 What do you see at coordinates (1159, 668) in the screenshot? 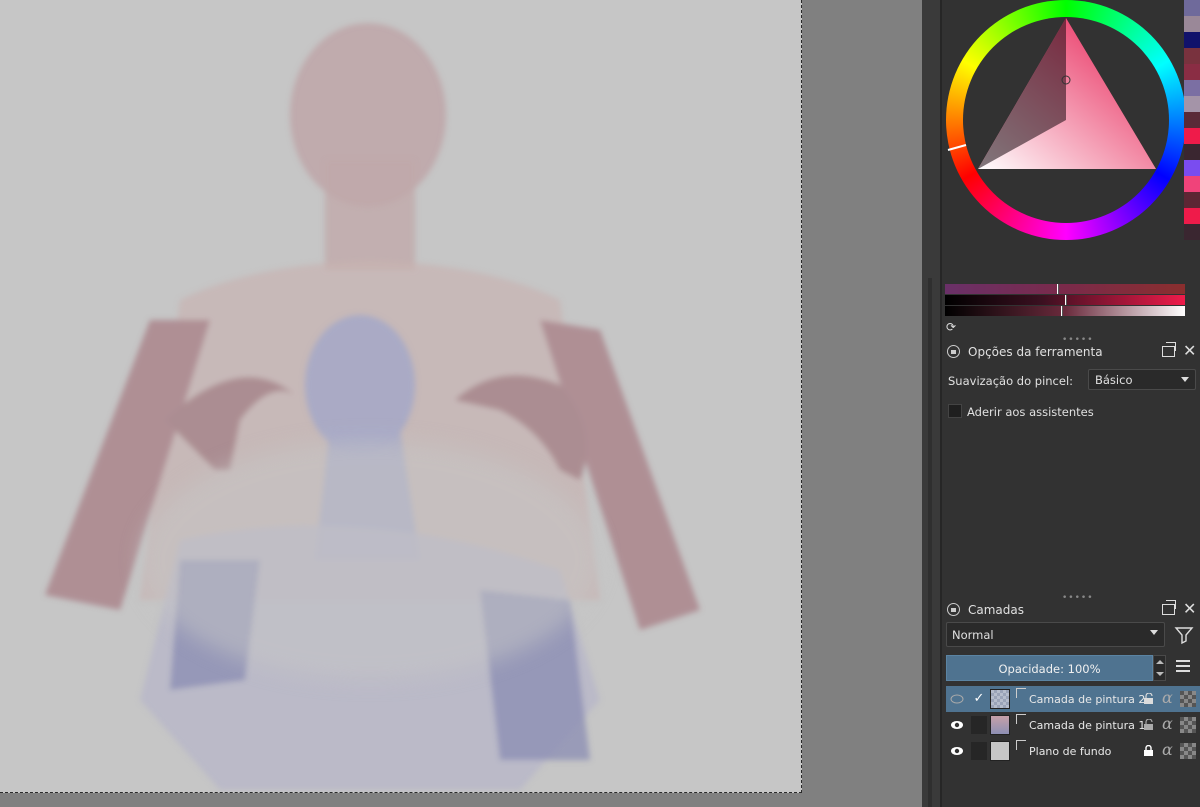
I see `opacity-spinbox` at bounding box center [1159, 668].